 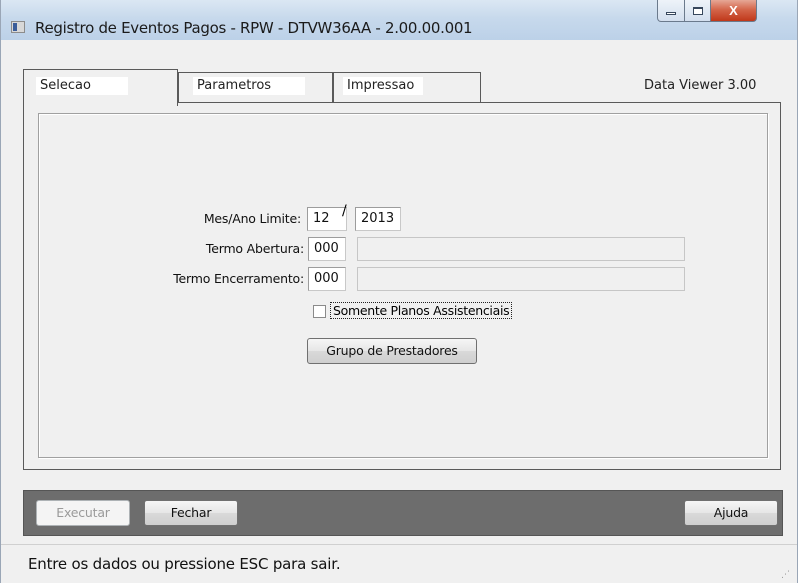 I want to click on maximize-icon, so click(x=697, y=10).